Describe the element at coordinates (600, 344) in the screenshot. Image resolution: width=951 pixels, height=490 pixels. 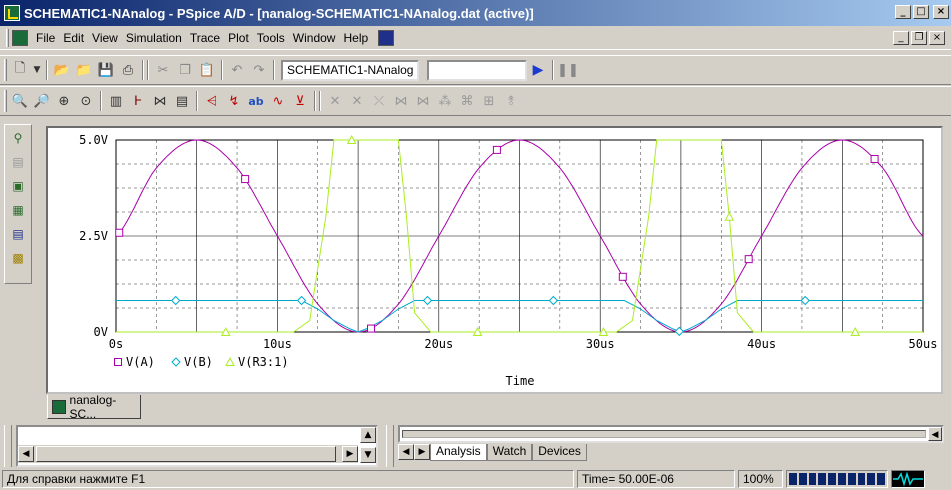
I see `x-tick-label: 30us` at that location.